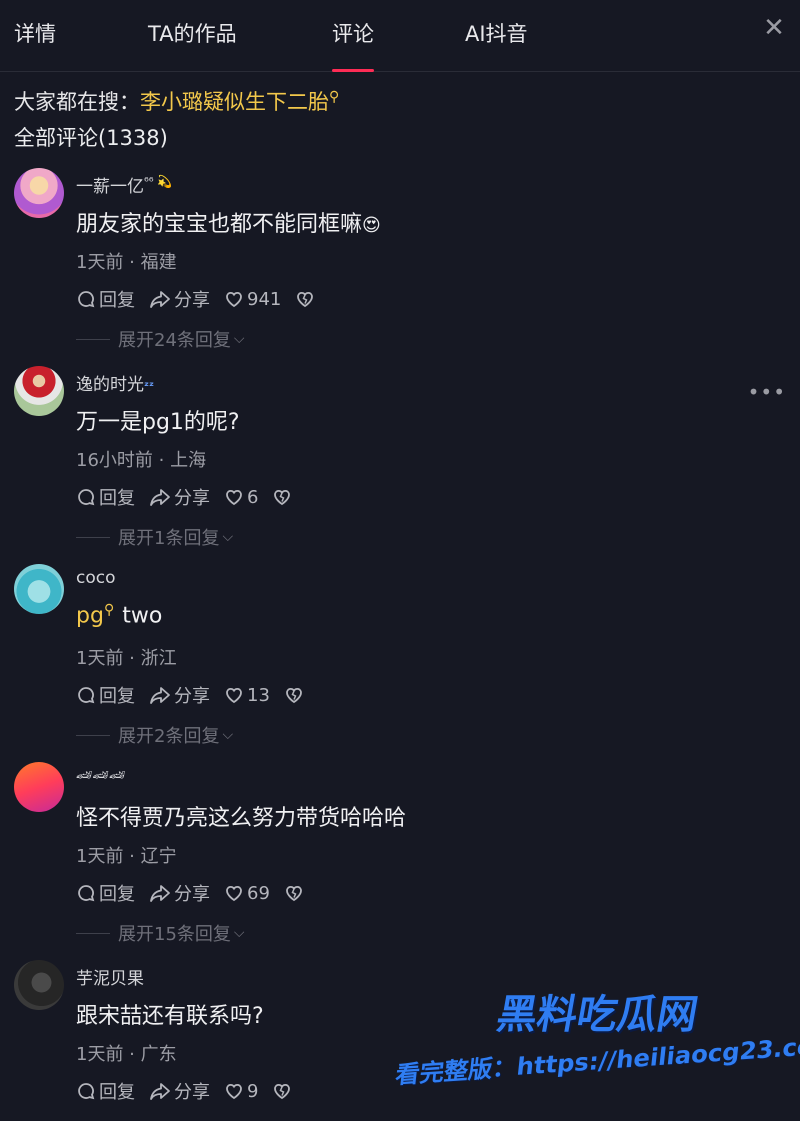  I want to click on expand-replies: 展开2条回复 ⌵, so click(154, 735).